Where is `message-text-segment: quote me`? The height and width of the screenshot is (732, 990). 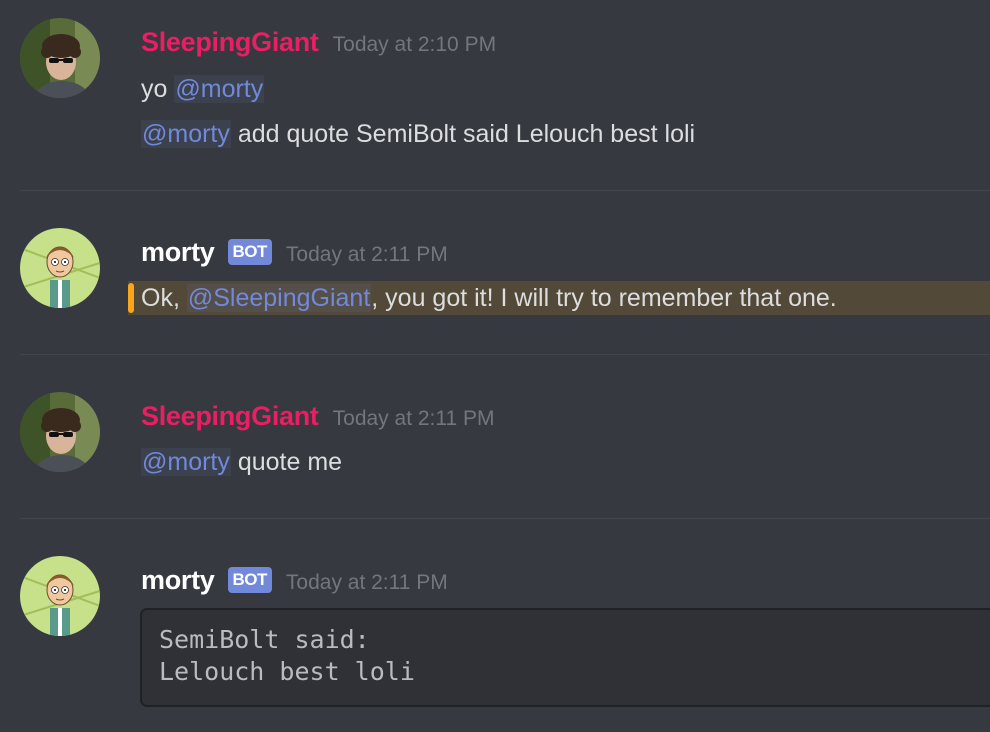
message-text-segment: quote me is located at coordinates (286, 462).